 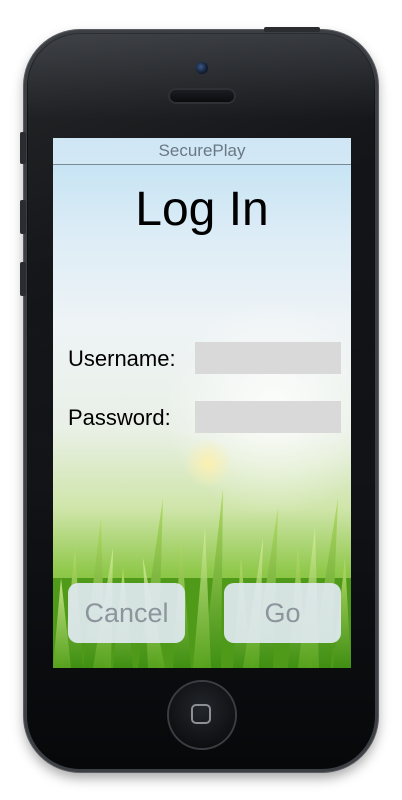 I want to click on app-header-title: SecurePlay, so click(x=202, y=150).